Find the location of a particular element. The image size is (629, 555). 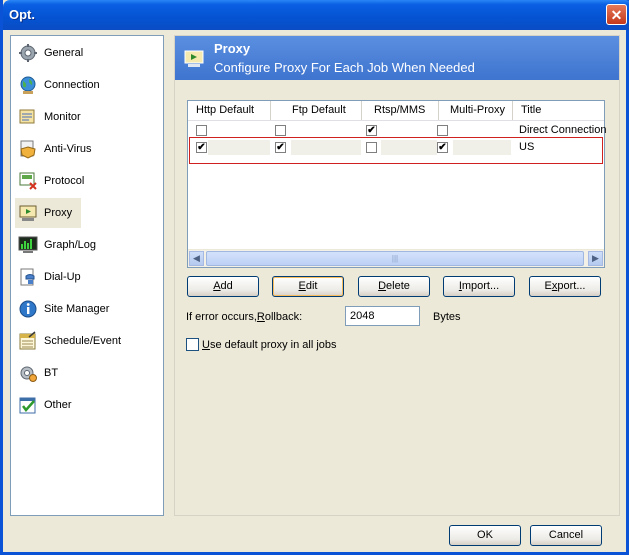

ftp-default-checkbox is located at coordinates (280, 130).